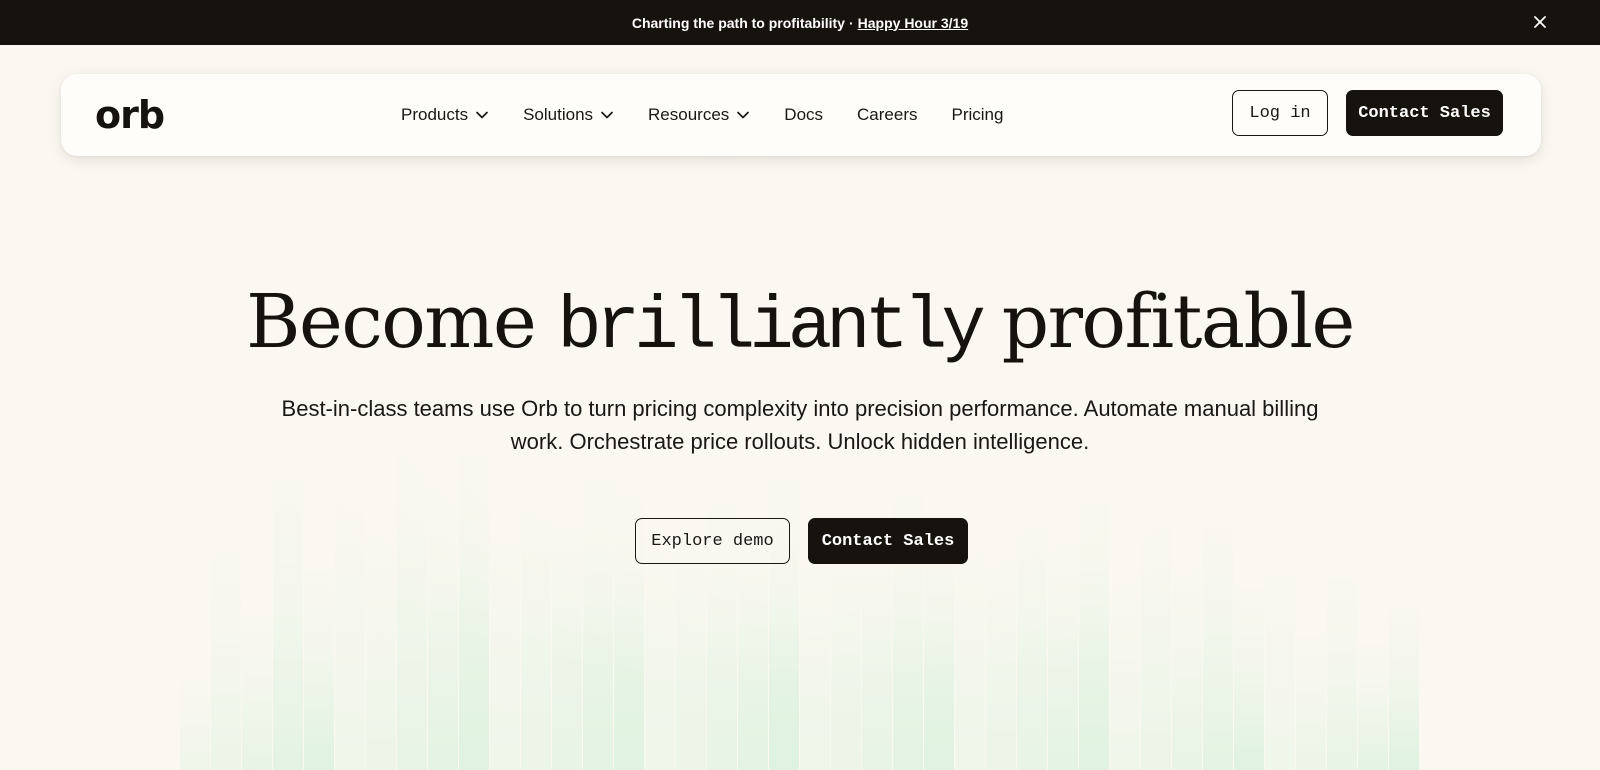  I want to click on nav-item-label: Careers, so click(887, 114).